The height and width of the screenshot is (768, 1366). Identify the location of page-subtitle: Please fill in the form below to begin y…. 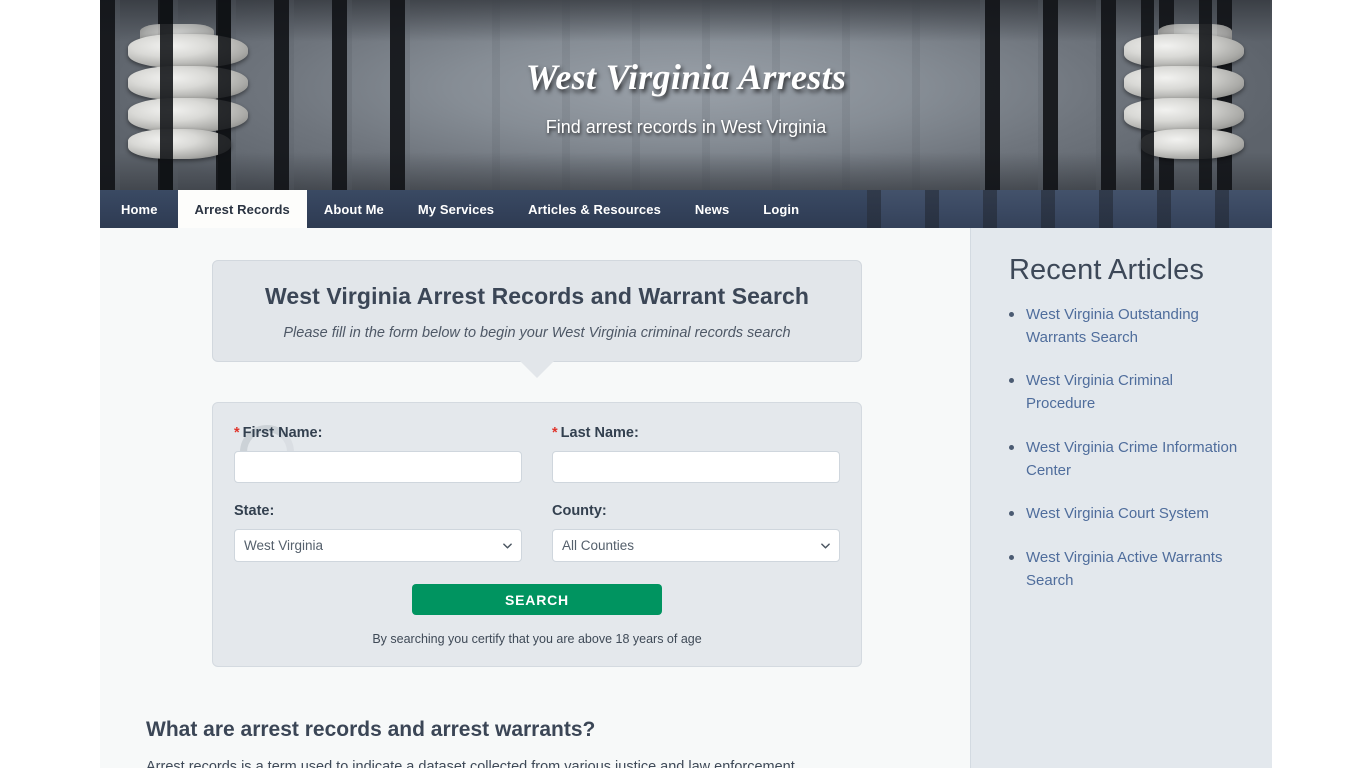
(537, 333).